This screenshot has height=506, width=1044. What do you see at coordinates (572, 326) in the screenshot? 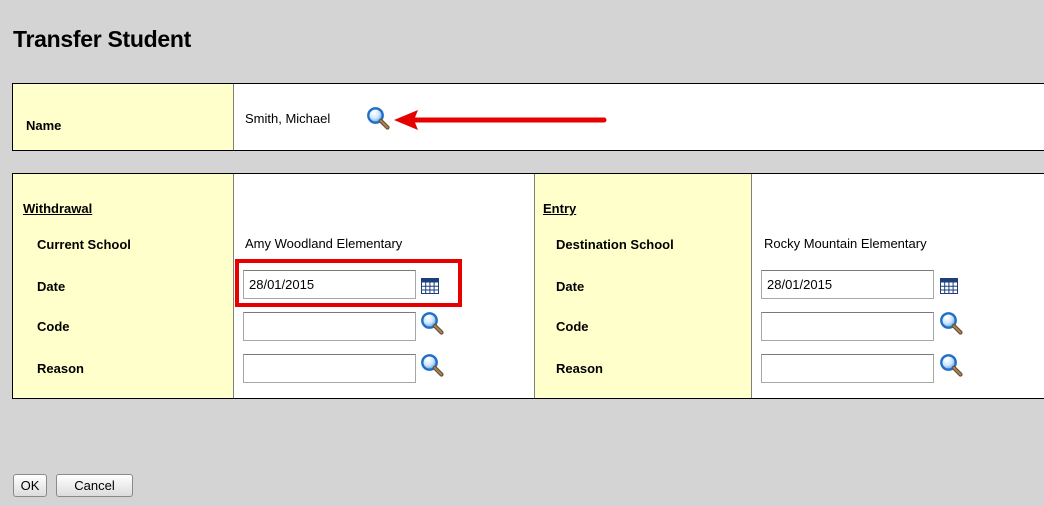
I see `entry-code-label: Code` at bounding box center [572, 326].